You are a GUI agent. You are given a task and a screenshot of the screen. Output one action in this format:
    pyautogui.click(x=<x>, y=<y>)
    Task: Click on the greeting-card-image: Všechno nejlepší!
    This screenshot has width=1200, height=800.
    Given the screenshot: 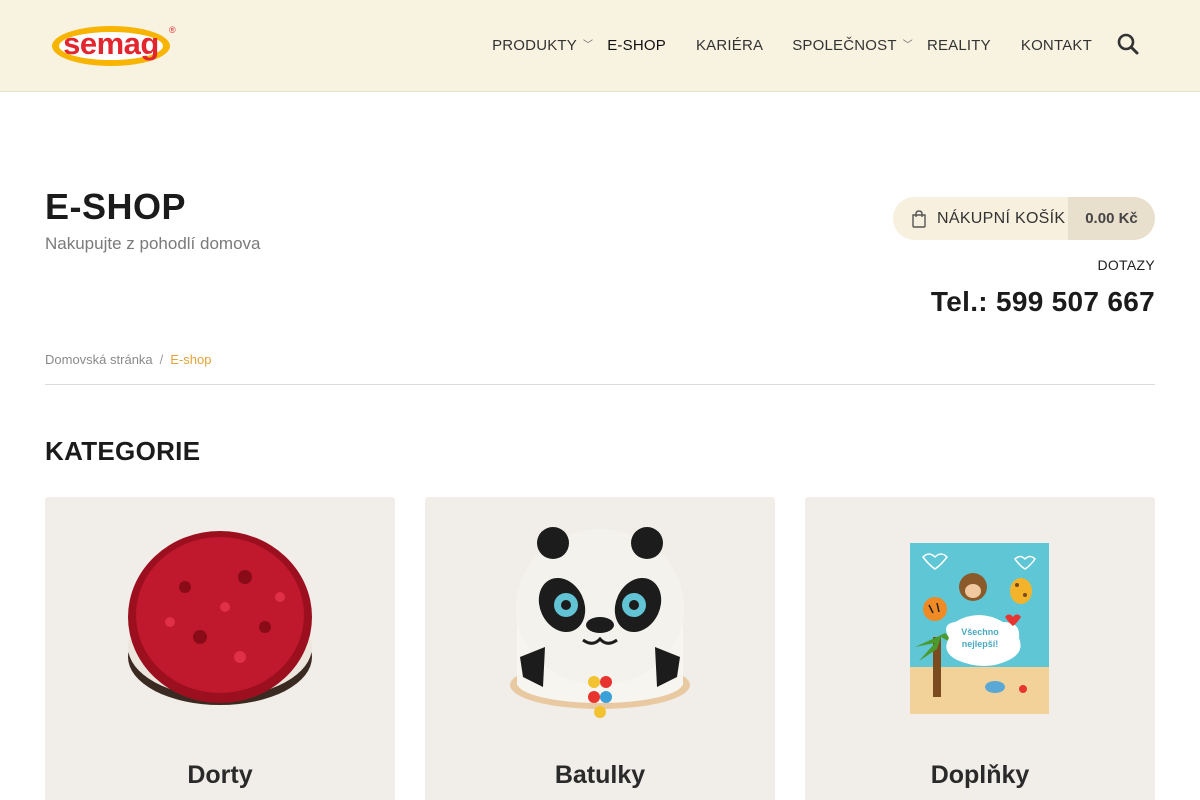 What is the action you would take?
    pyautogui.click(x=979, y=628)
    